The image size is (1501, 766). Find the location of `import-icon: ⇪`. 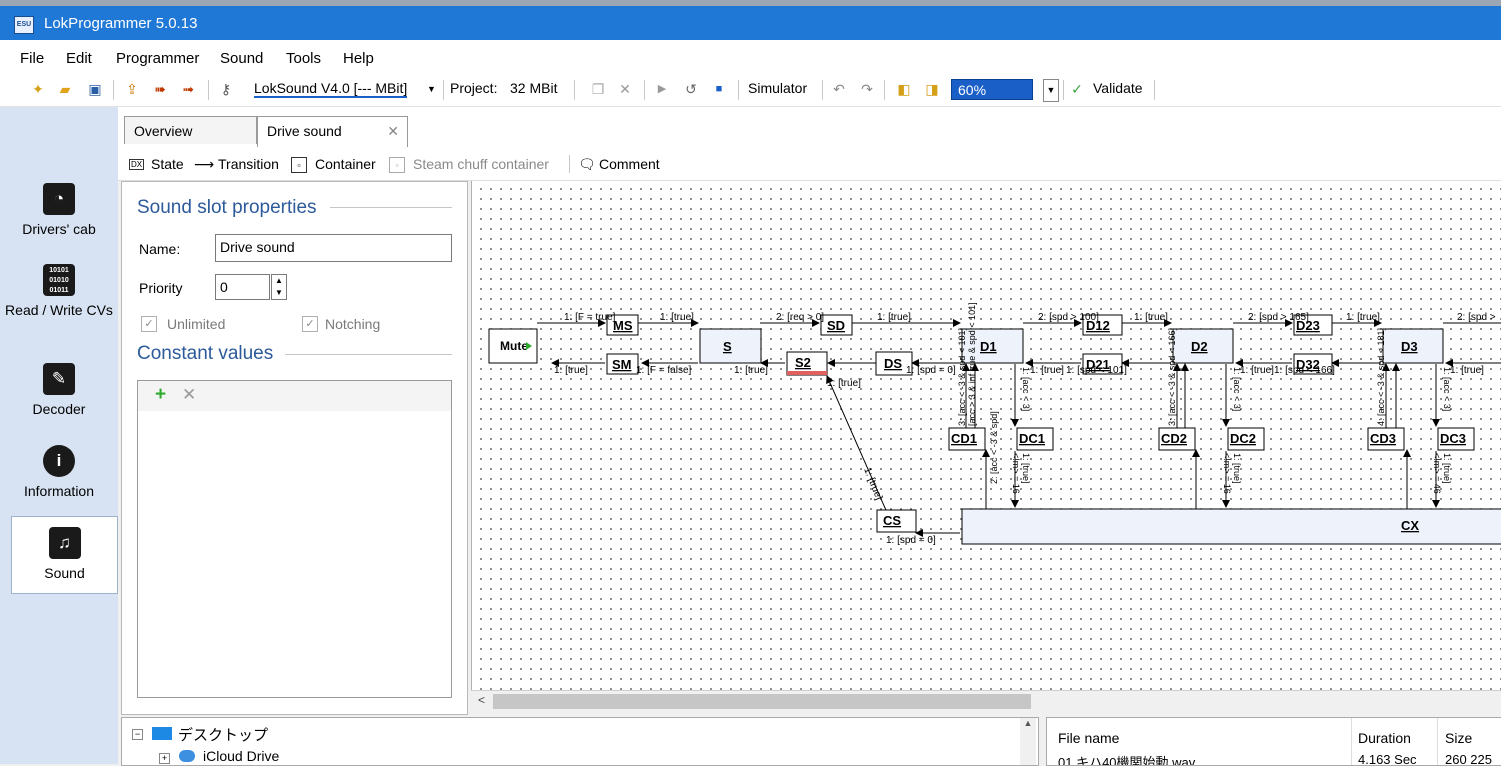

import-icon: ⇪ is located at coordinates (132, 89).